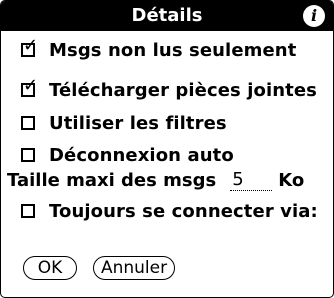 This screenshot has width=334, height=298. I want to click on option-label: Utiliser les filtres, so click(138, 123).